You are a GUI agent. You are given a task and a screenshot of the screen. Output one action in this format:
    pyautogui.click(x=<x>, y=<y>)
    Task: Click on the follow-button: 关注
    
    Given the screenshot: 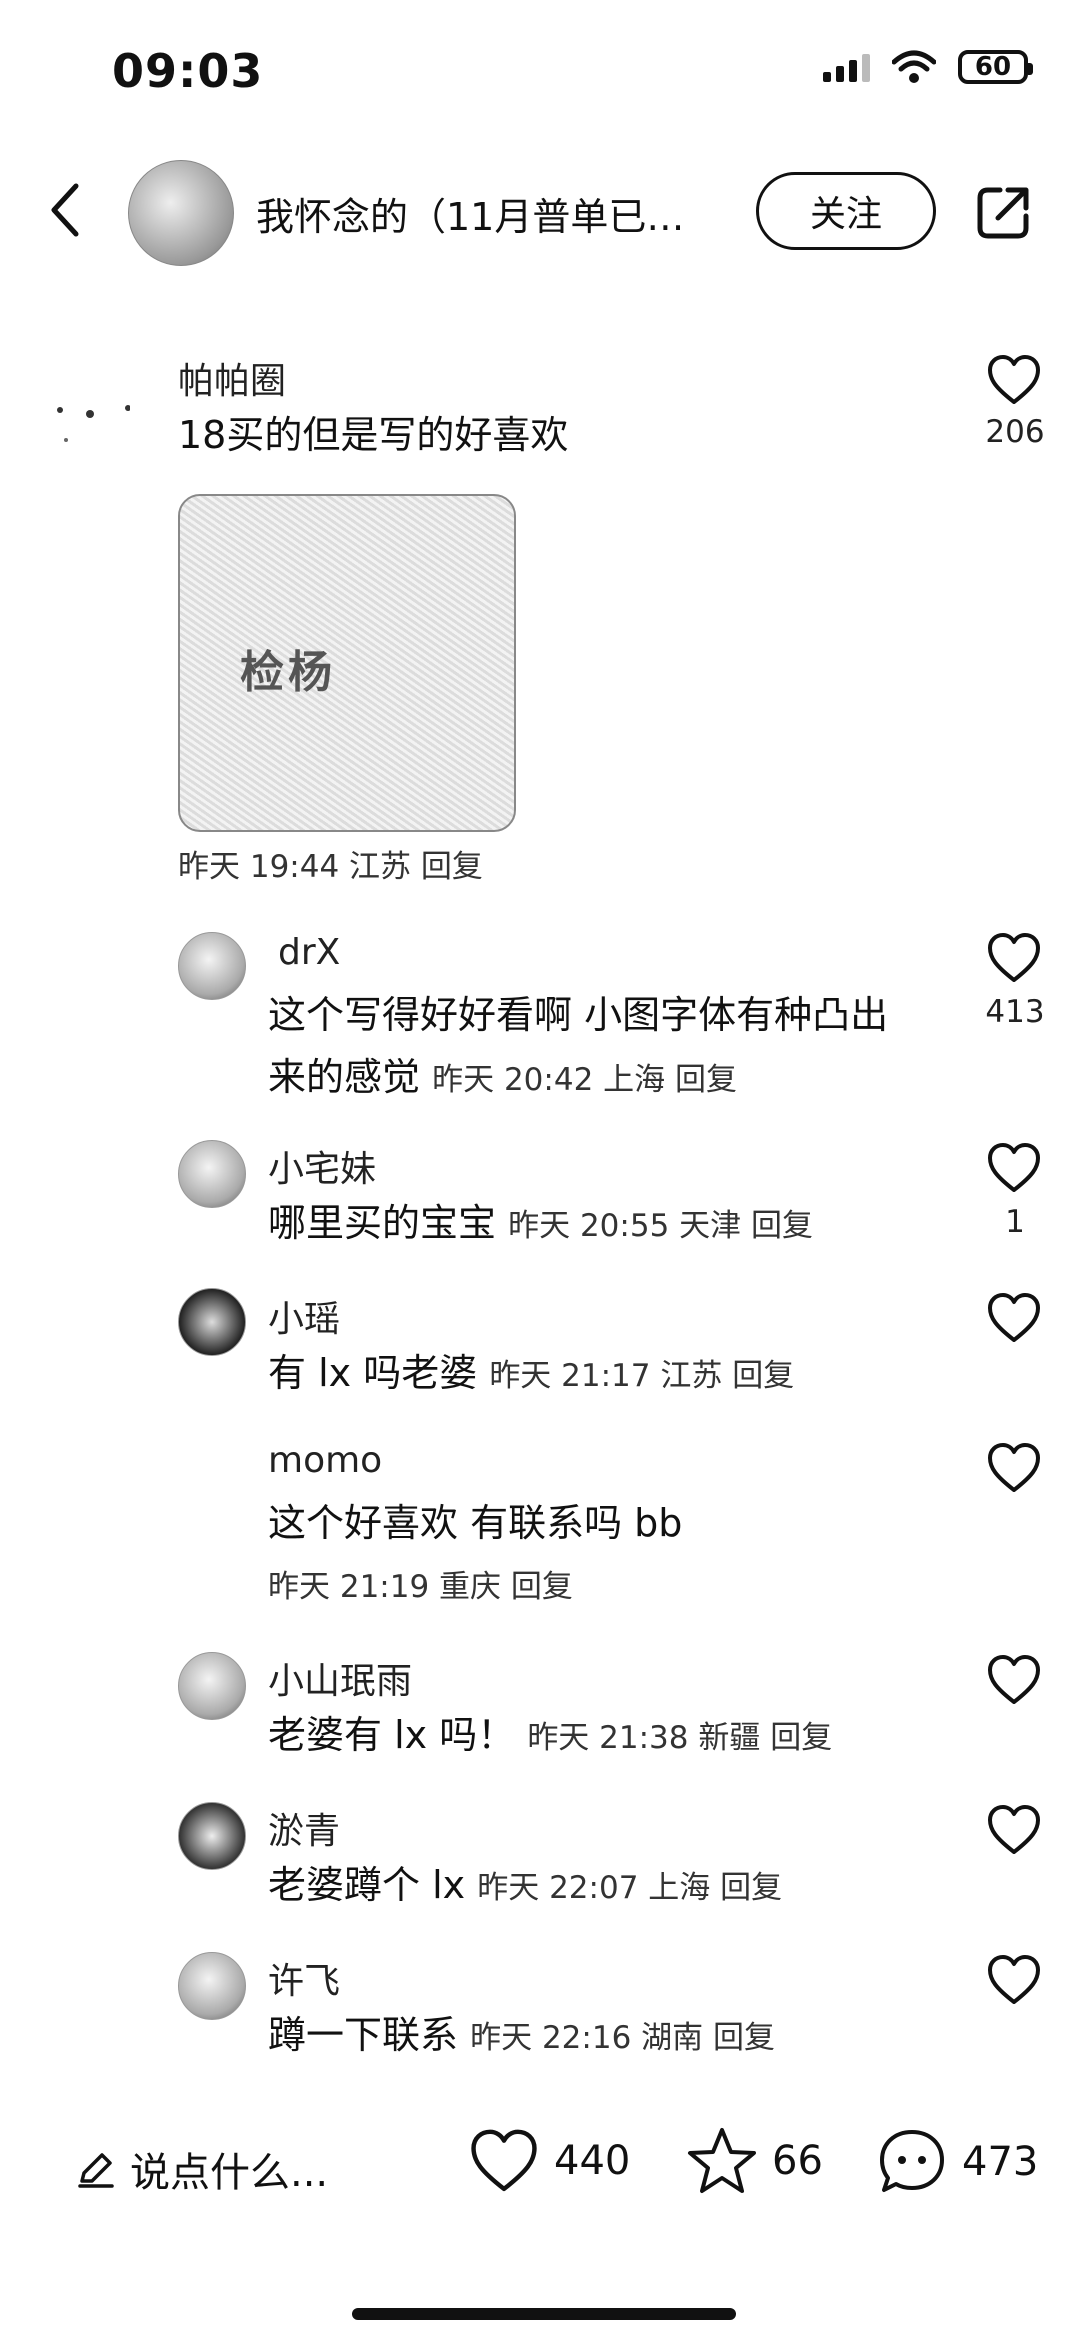 What is the action you would take?
    pyautogui.click(x=846, y=211)
    